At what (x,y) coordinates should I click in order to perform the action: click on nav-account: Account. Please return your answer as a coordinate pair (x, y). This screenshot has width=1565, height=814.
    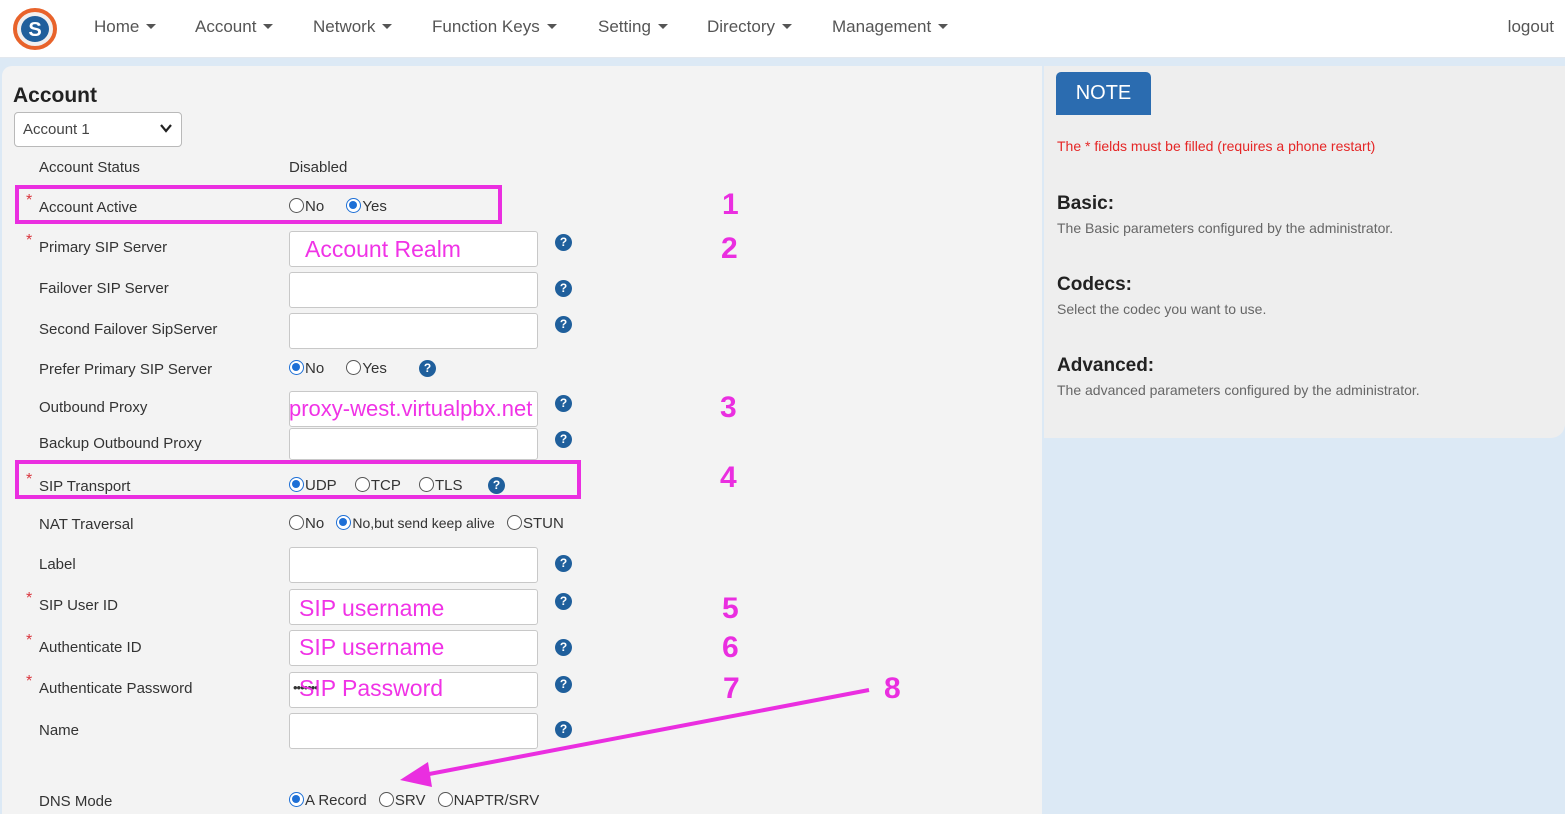
    Looking at the image, I should click on (234, 27).